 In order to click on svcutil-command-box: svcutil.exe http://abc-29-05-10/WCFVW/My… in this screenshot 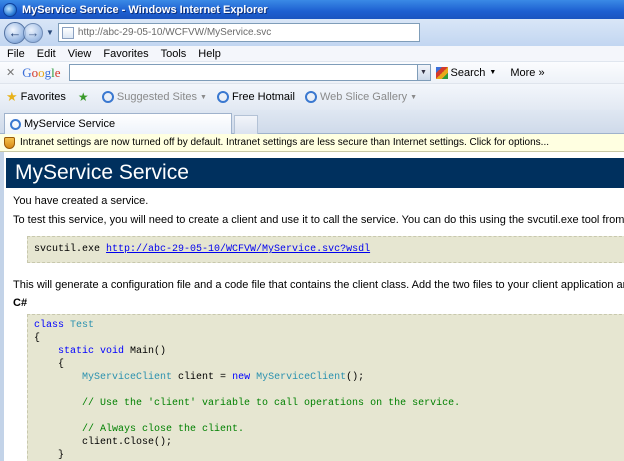, I will do `click(325, 249)`.